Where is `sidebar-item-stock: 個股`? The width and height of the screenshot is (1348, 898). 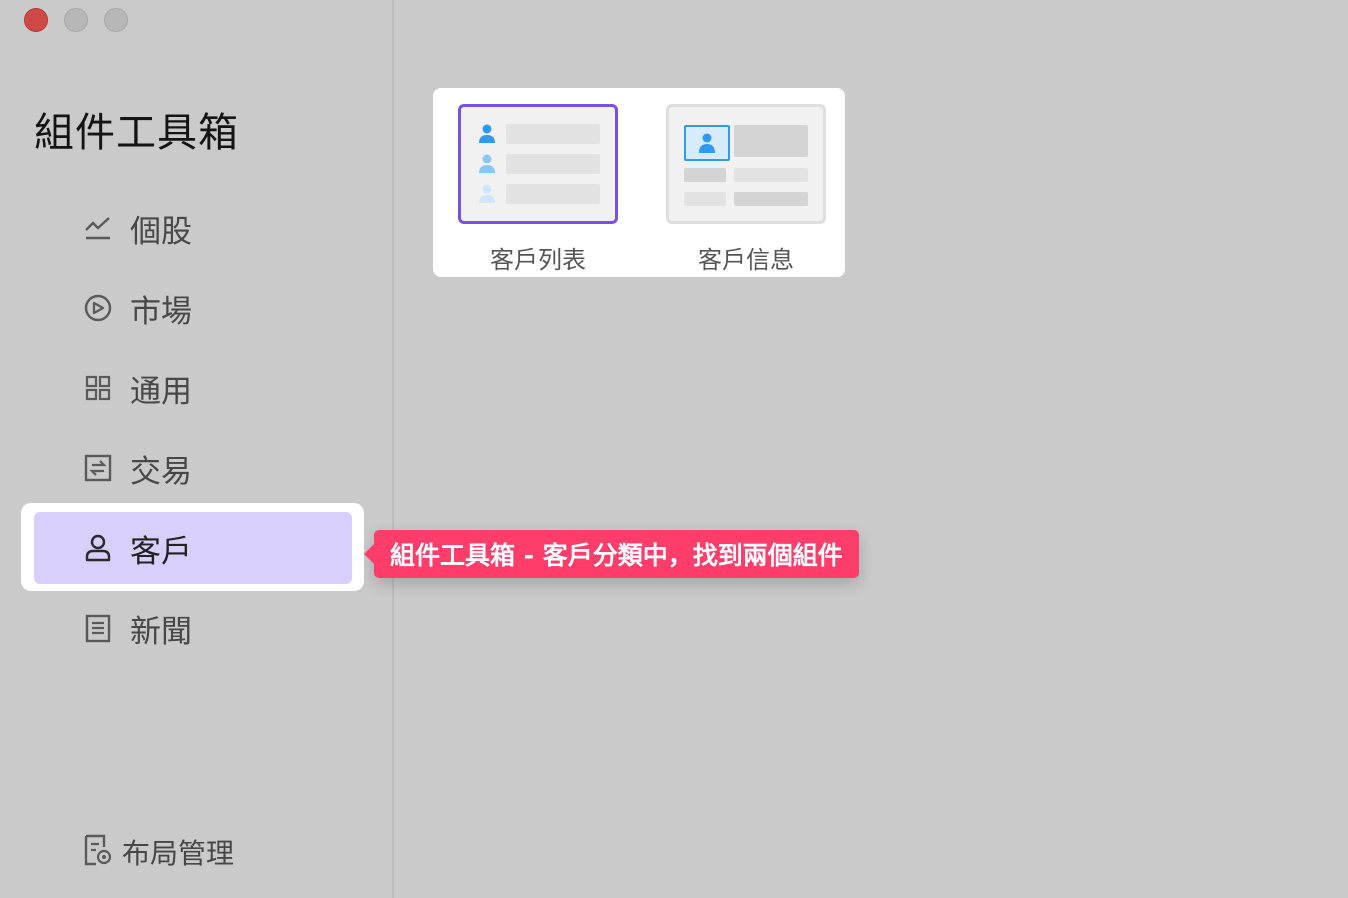
sidebar-item-stock: 個股 is located at coordinates (193, 228).